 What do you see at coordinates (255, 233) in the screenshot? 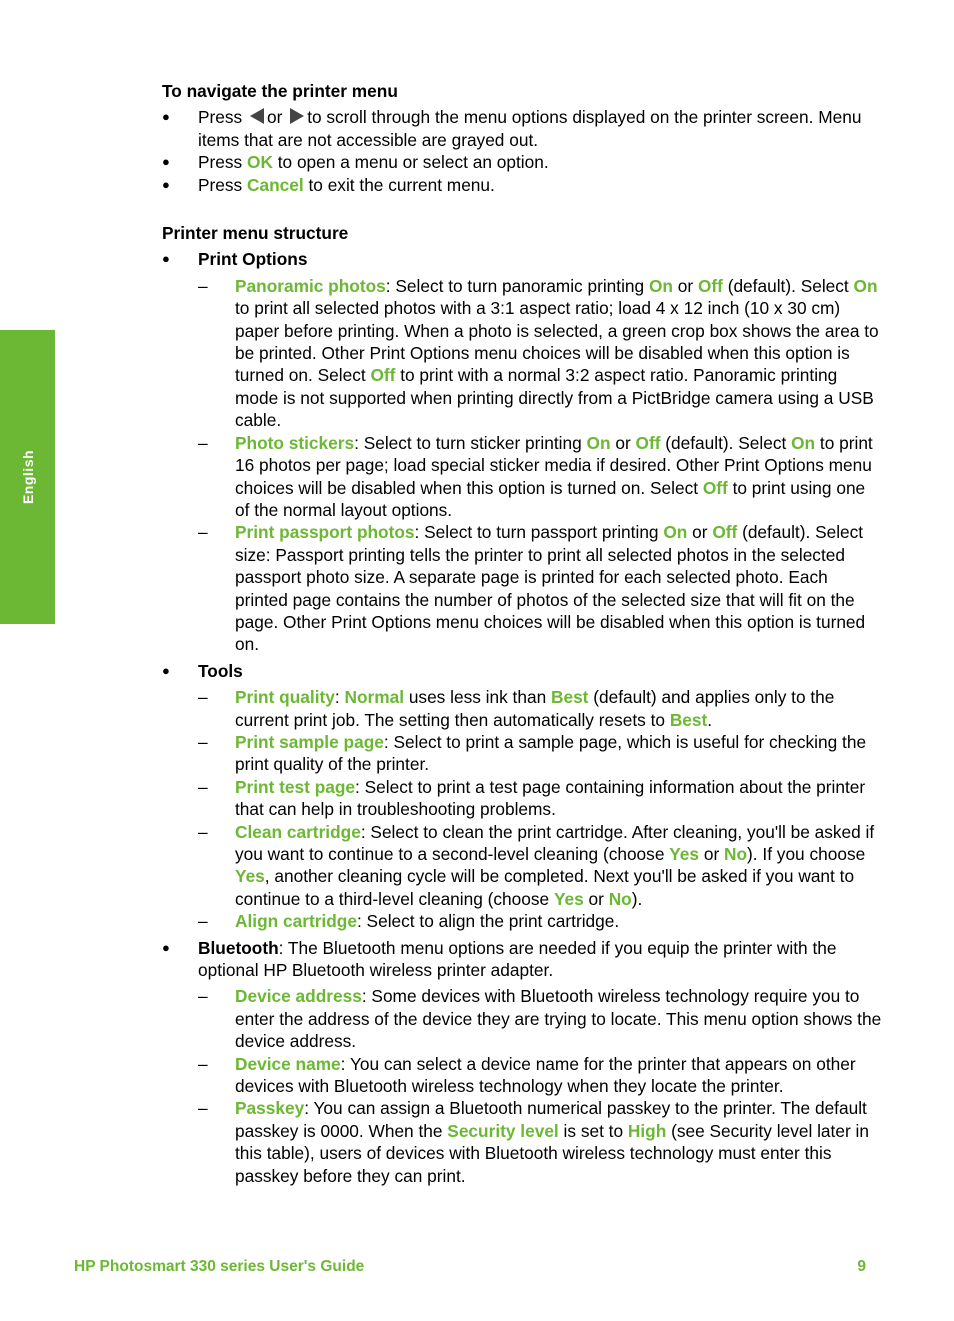
I see `structure-heading: Printer menu structure` at bounding box center [255, 233].